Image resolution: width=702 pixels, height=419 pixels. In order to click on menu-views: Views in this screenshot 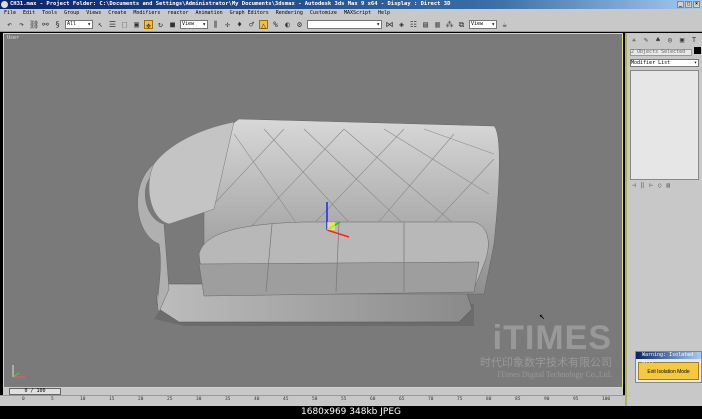, I will do `click(93, 13)`.